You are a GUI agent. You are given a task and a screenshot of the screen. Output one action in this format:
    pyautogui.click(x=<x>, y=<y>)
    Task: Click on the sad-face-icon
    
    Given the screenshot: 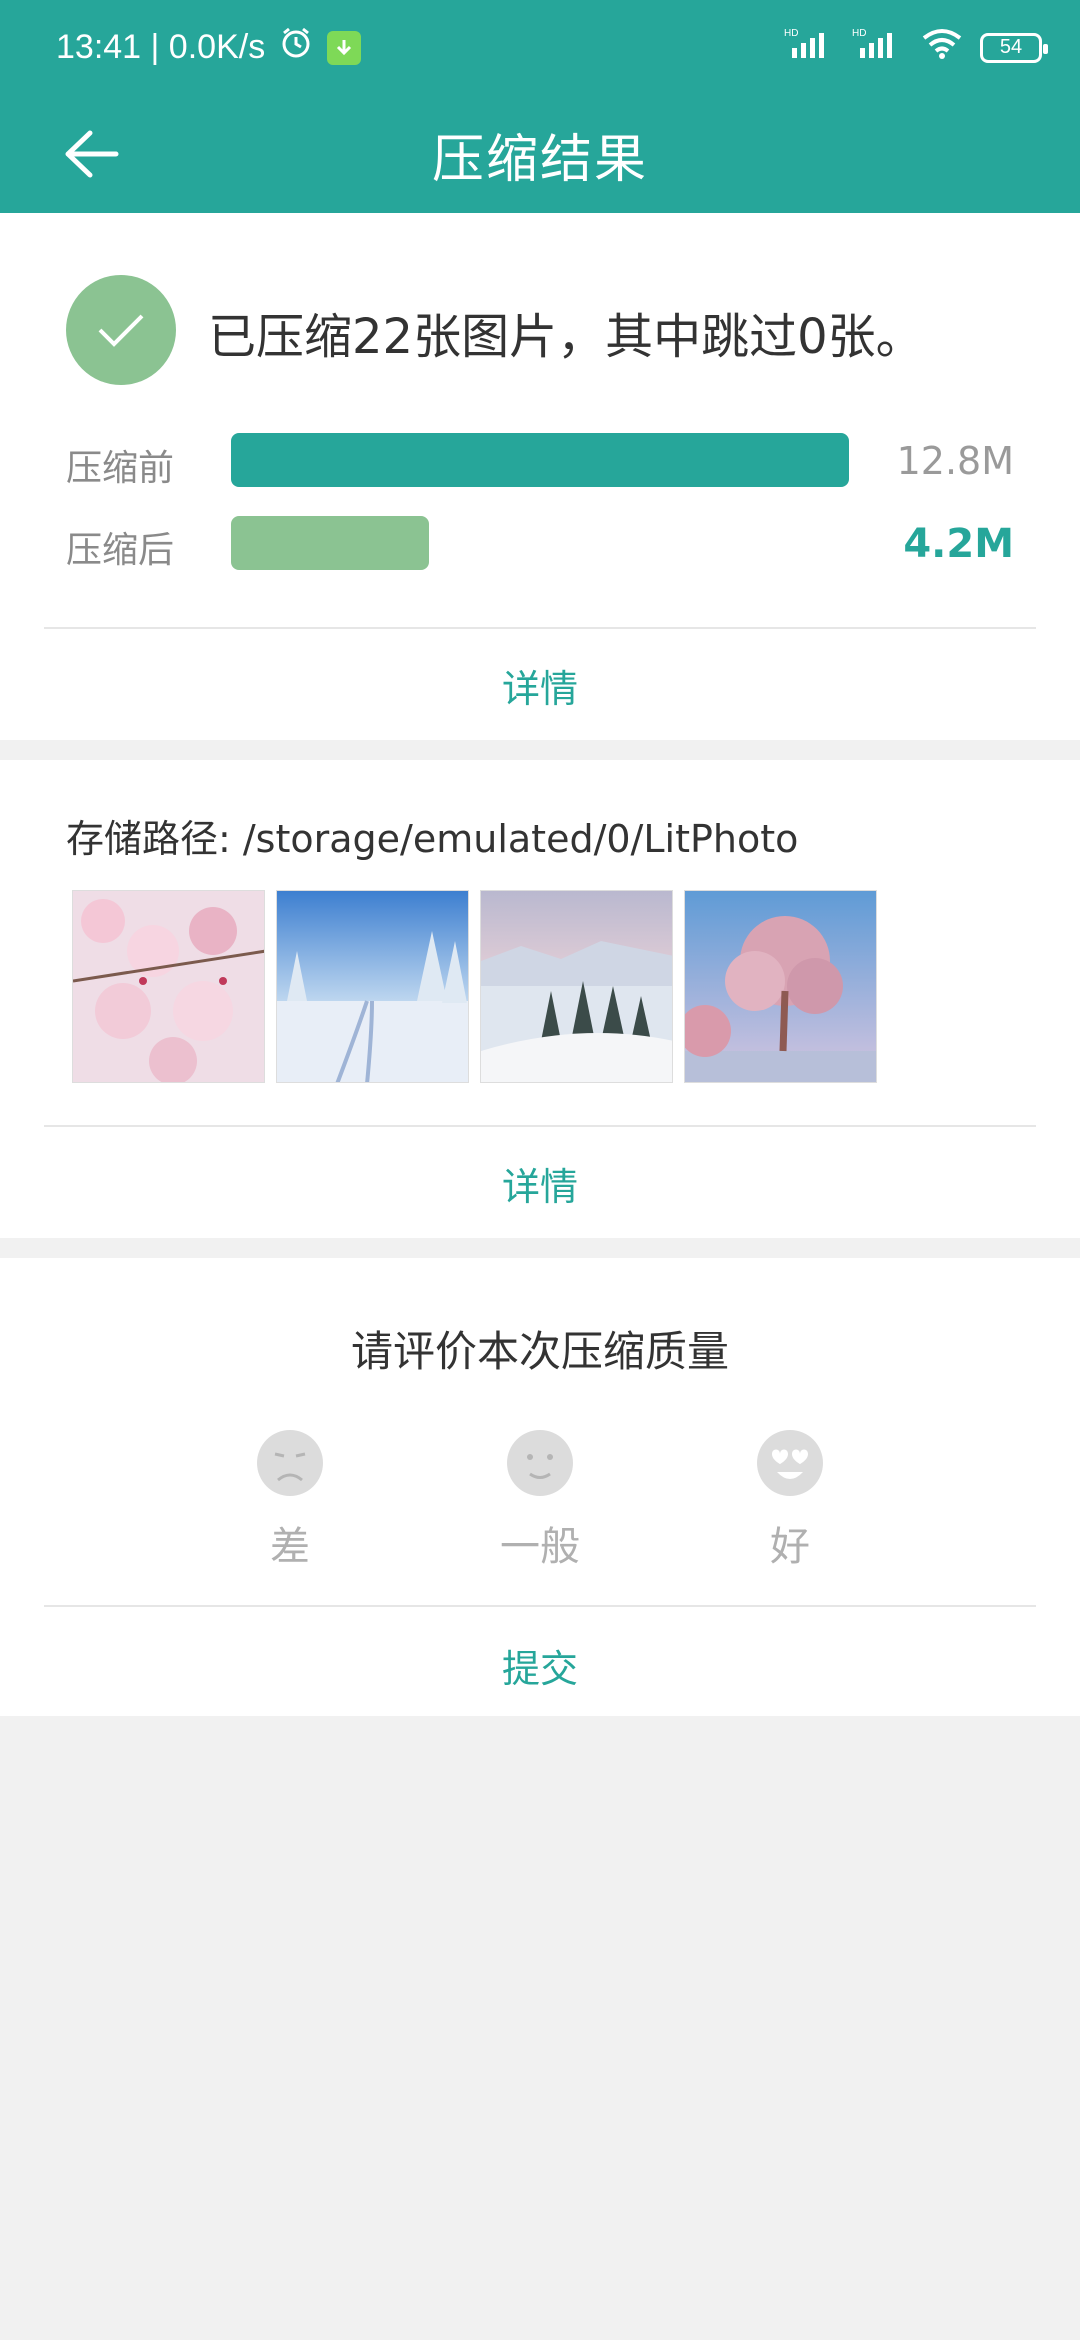 What is the action you would take?
    pyautogui.click(x=290, y=1463)
    